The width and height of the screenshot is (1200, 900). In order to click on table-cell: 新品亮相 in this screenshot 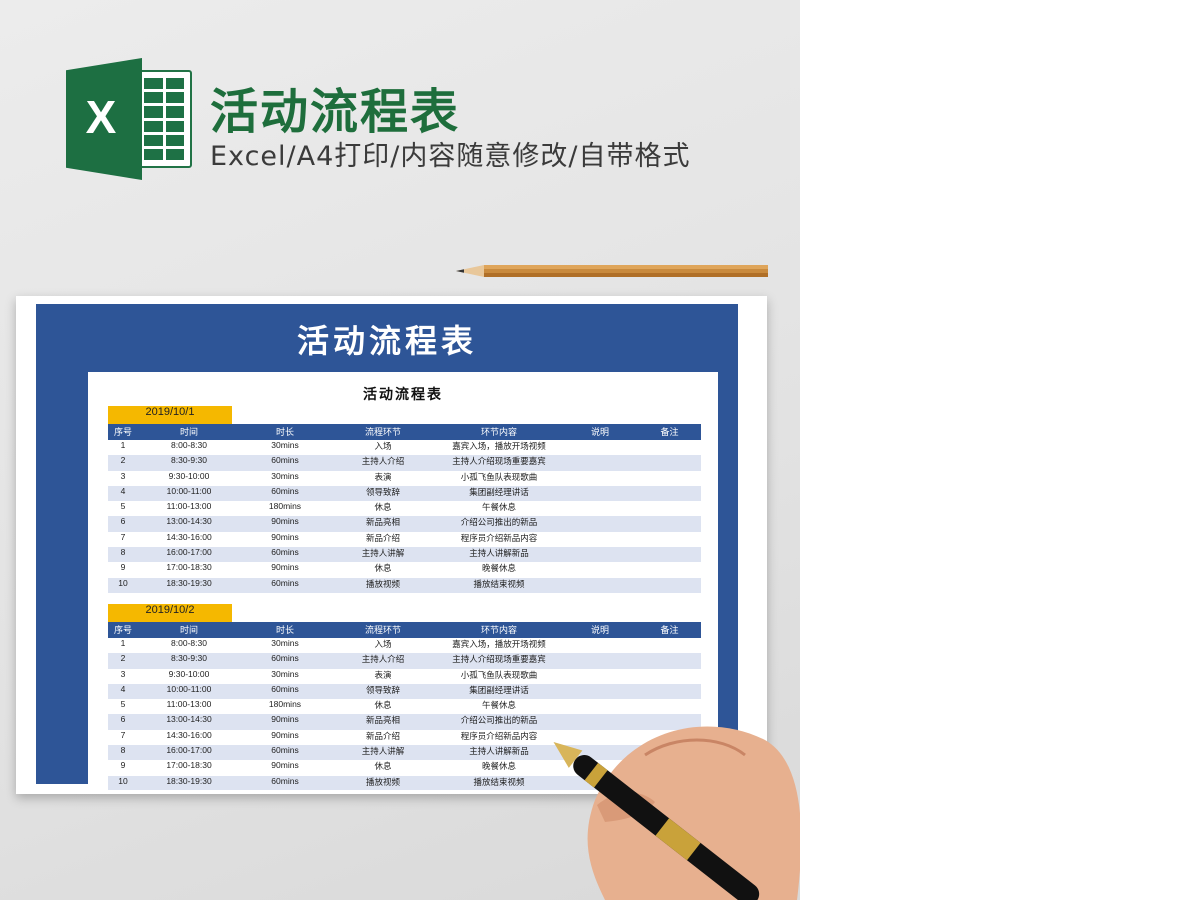, I will do `click(382, 522)`.